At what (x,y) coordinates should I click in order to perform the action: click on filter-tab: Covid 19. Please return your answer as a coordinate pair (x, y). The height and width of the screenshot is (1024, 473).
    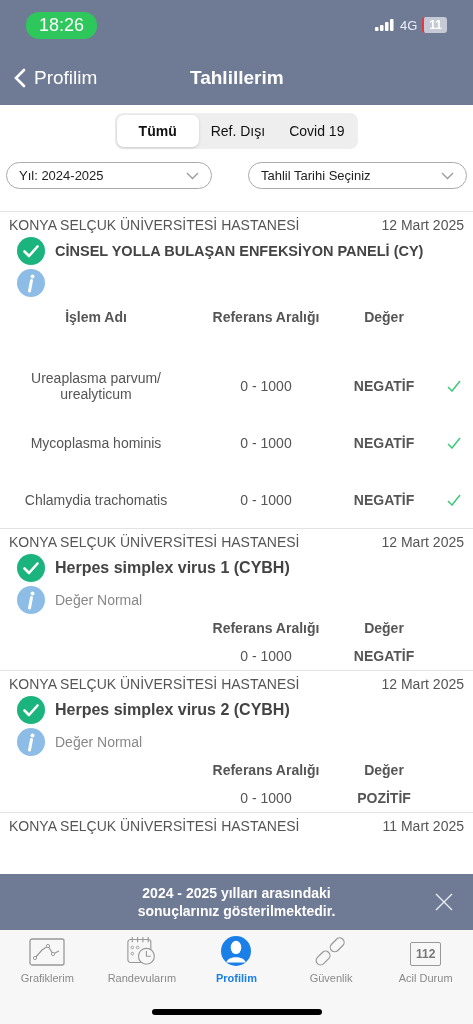
    Looking at the image, I should click on (317, 131).